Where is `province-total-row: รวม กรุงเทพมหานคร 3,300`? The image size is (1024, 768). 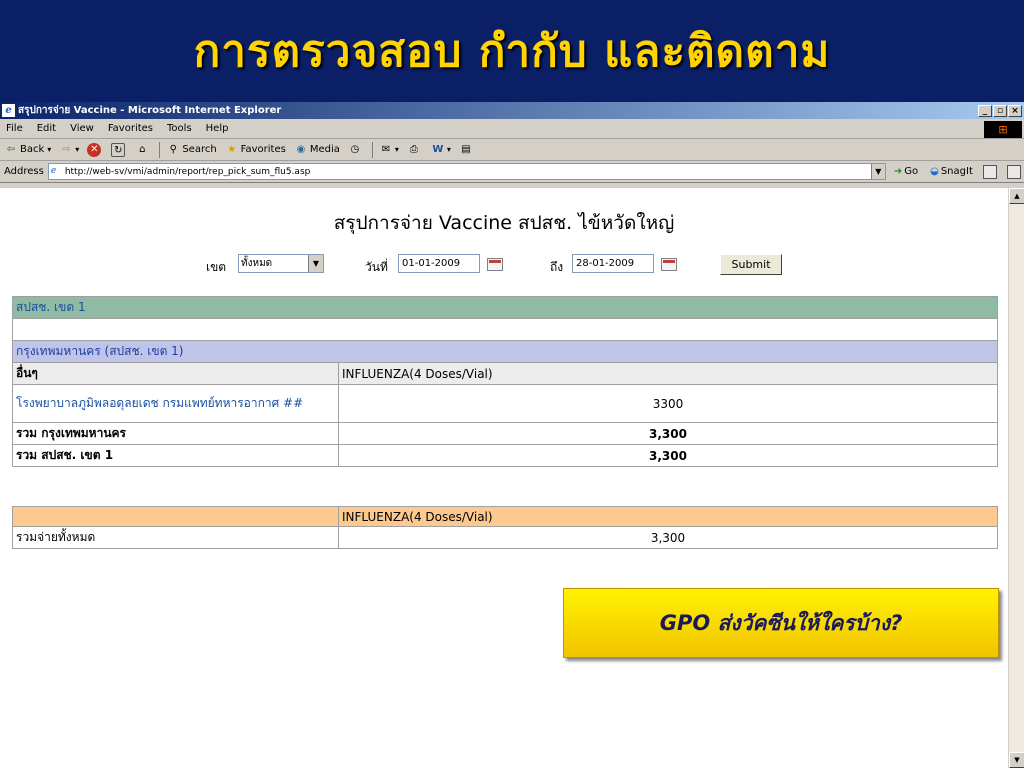
province-total-row: รวม กรุงเทพมหานคร 3,300 is located at coordinates (505, 433).